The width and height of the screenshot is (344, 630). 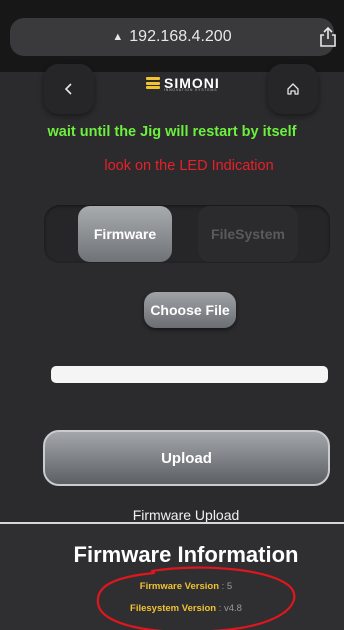 I want to click on upload-button: Upload, so click(x=186, y=458).